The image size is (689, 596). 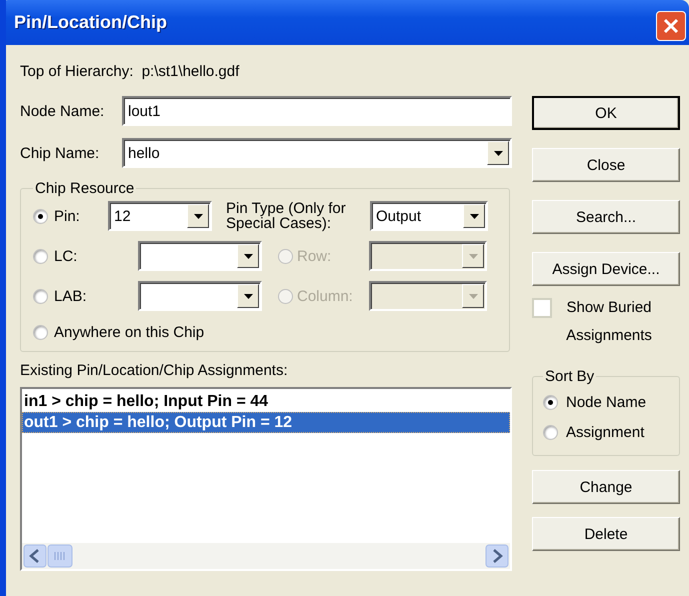 I want to click on field-label: Node Name:, so click(x=63, y=111).